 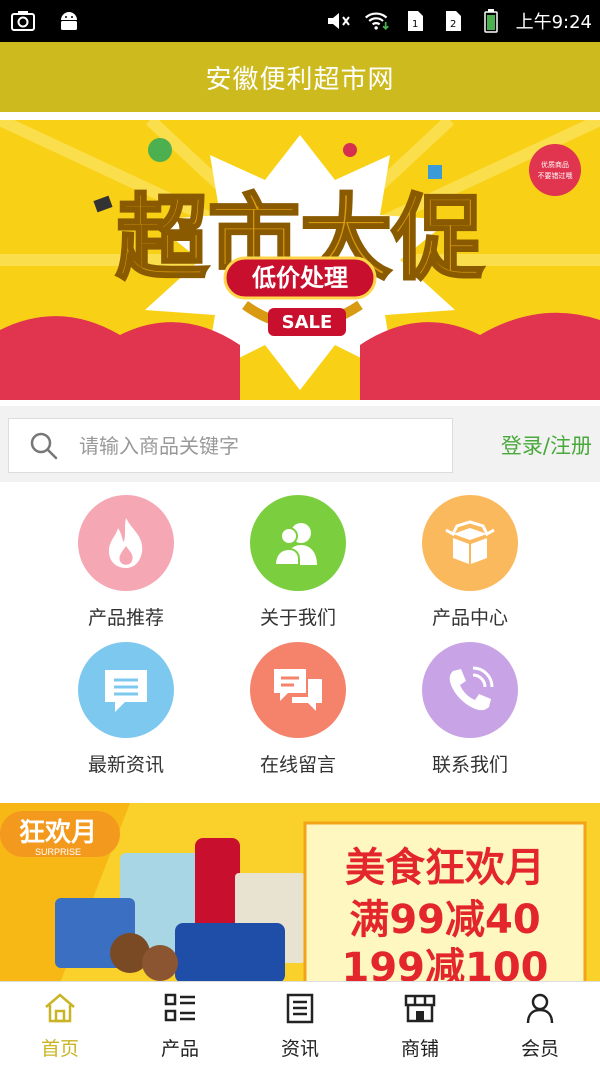 What do you see at coordinates (125, 618) in the screenshot?
I see `menu-item-label: 产品推荐` at bounding box center [125, 618].